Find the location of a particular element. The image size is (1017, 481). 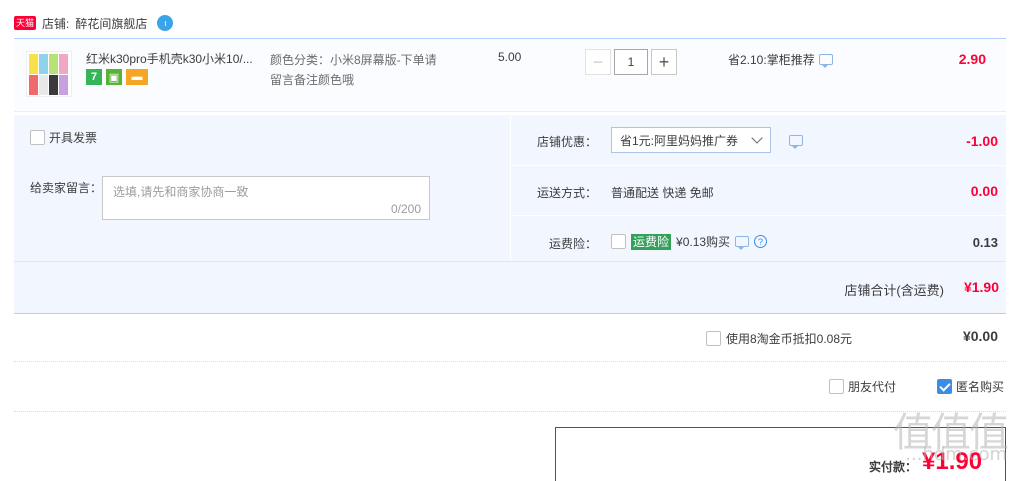

tmall-guarantee-icon: ▣ is located at coordinates (114, 77).